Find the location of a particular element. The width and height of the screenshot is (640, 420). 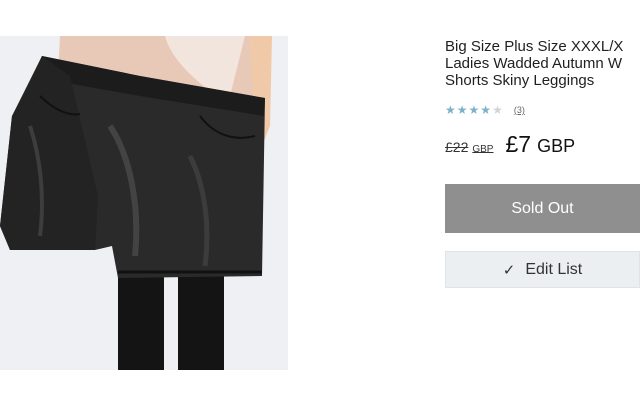

original-price: £22 GBP is located at coordinates (469, 147).